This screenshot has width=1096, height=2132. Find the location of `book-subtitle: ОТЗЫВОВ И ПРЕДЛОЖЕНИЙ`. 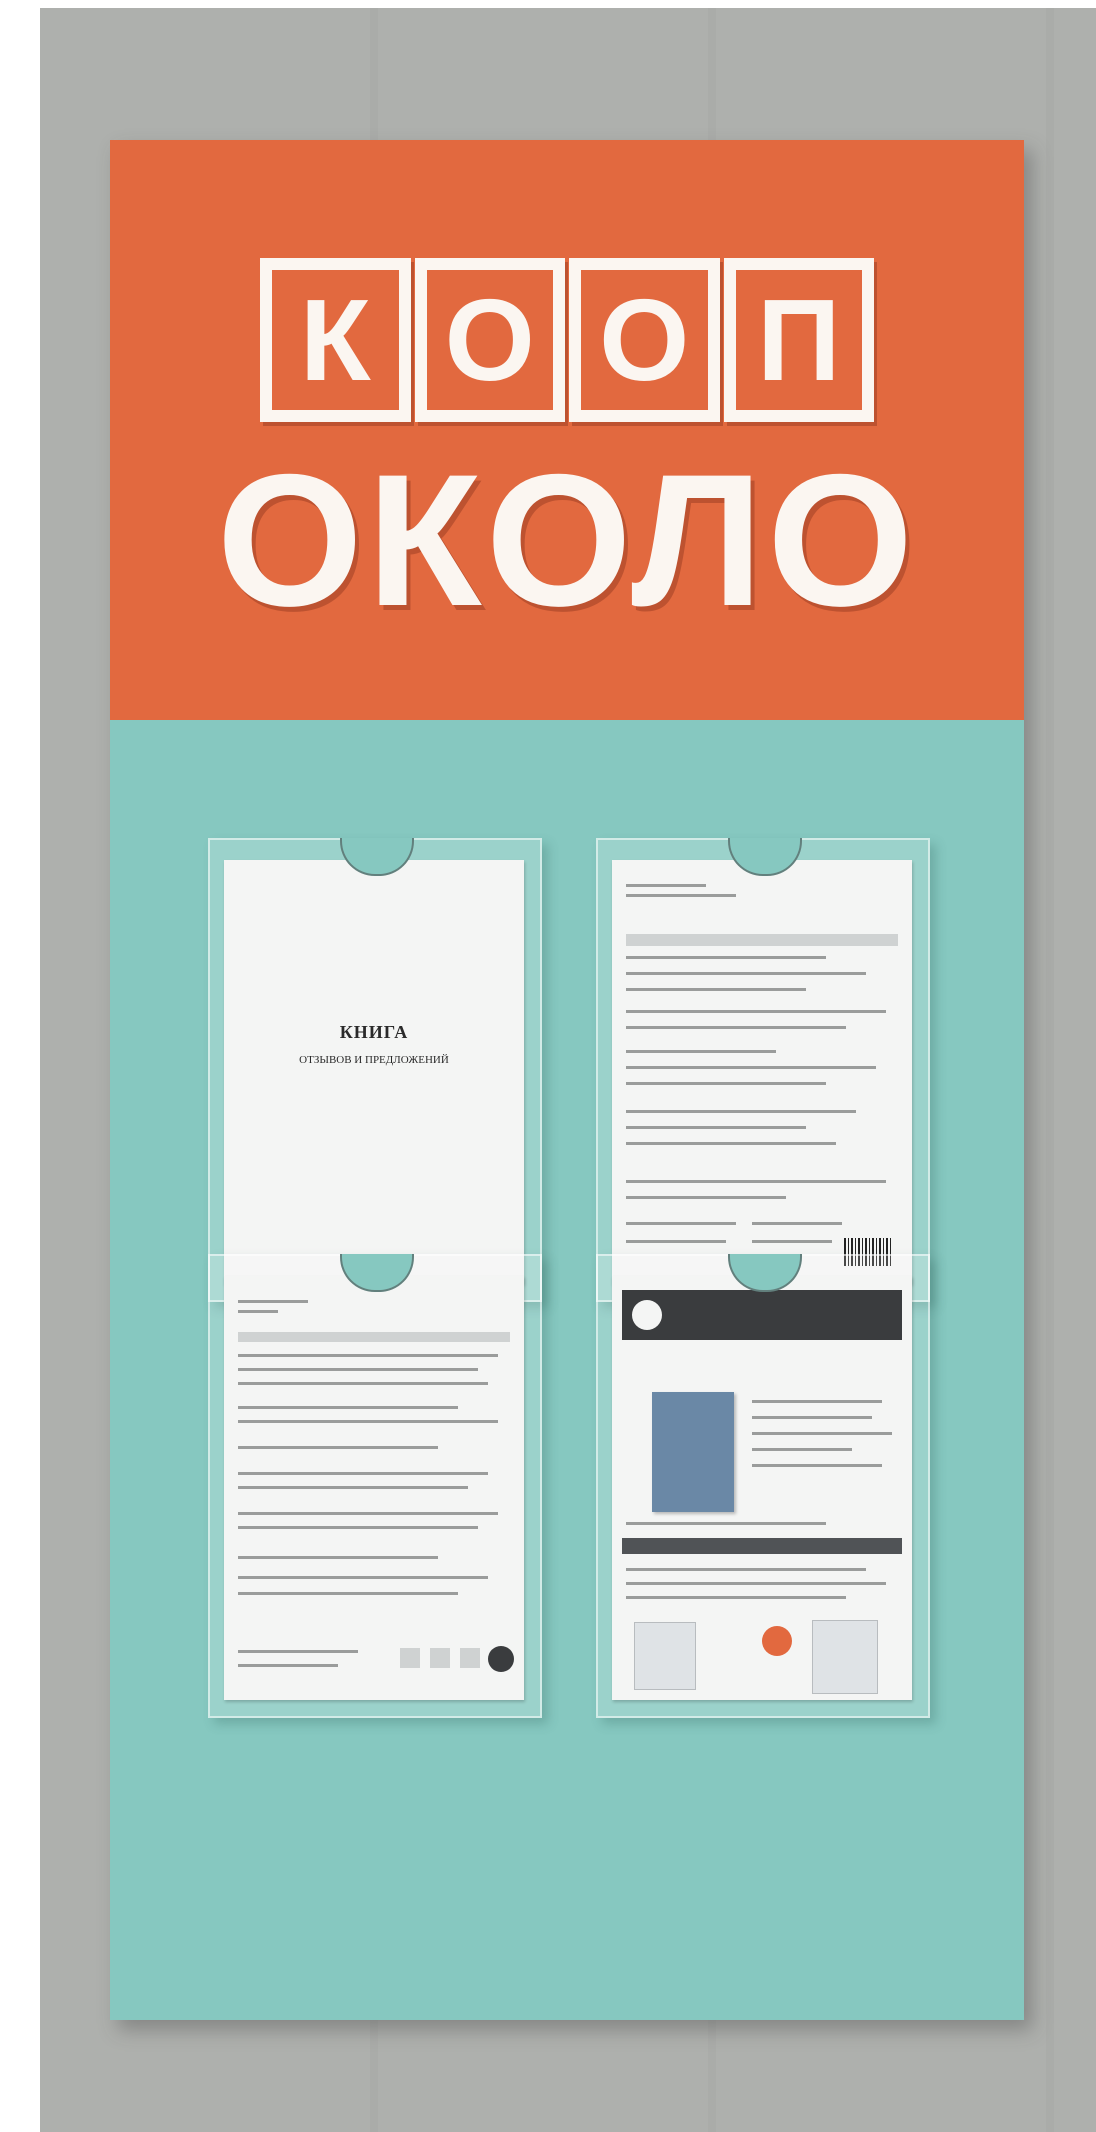

book-subtitle: ОТЗЫВОВ И ПРЕДЛОЖЕНИЙ is located at coordinates (374, 1060).